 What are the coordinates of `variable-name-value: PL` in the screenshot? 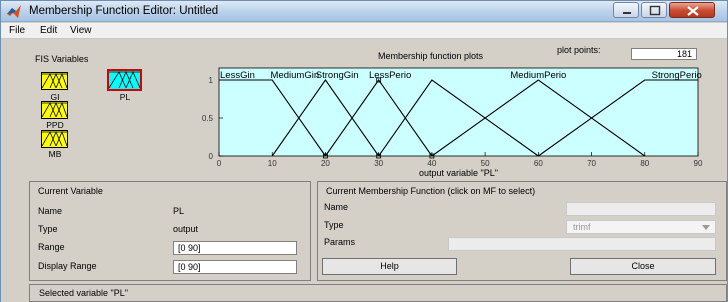 It's located at (179, 211).